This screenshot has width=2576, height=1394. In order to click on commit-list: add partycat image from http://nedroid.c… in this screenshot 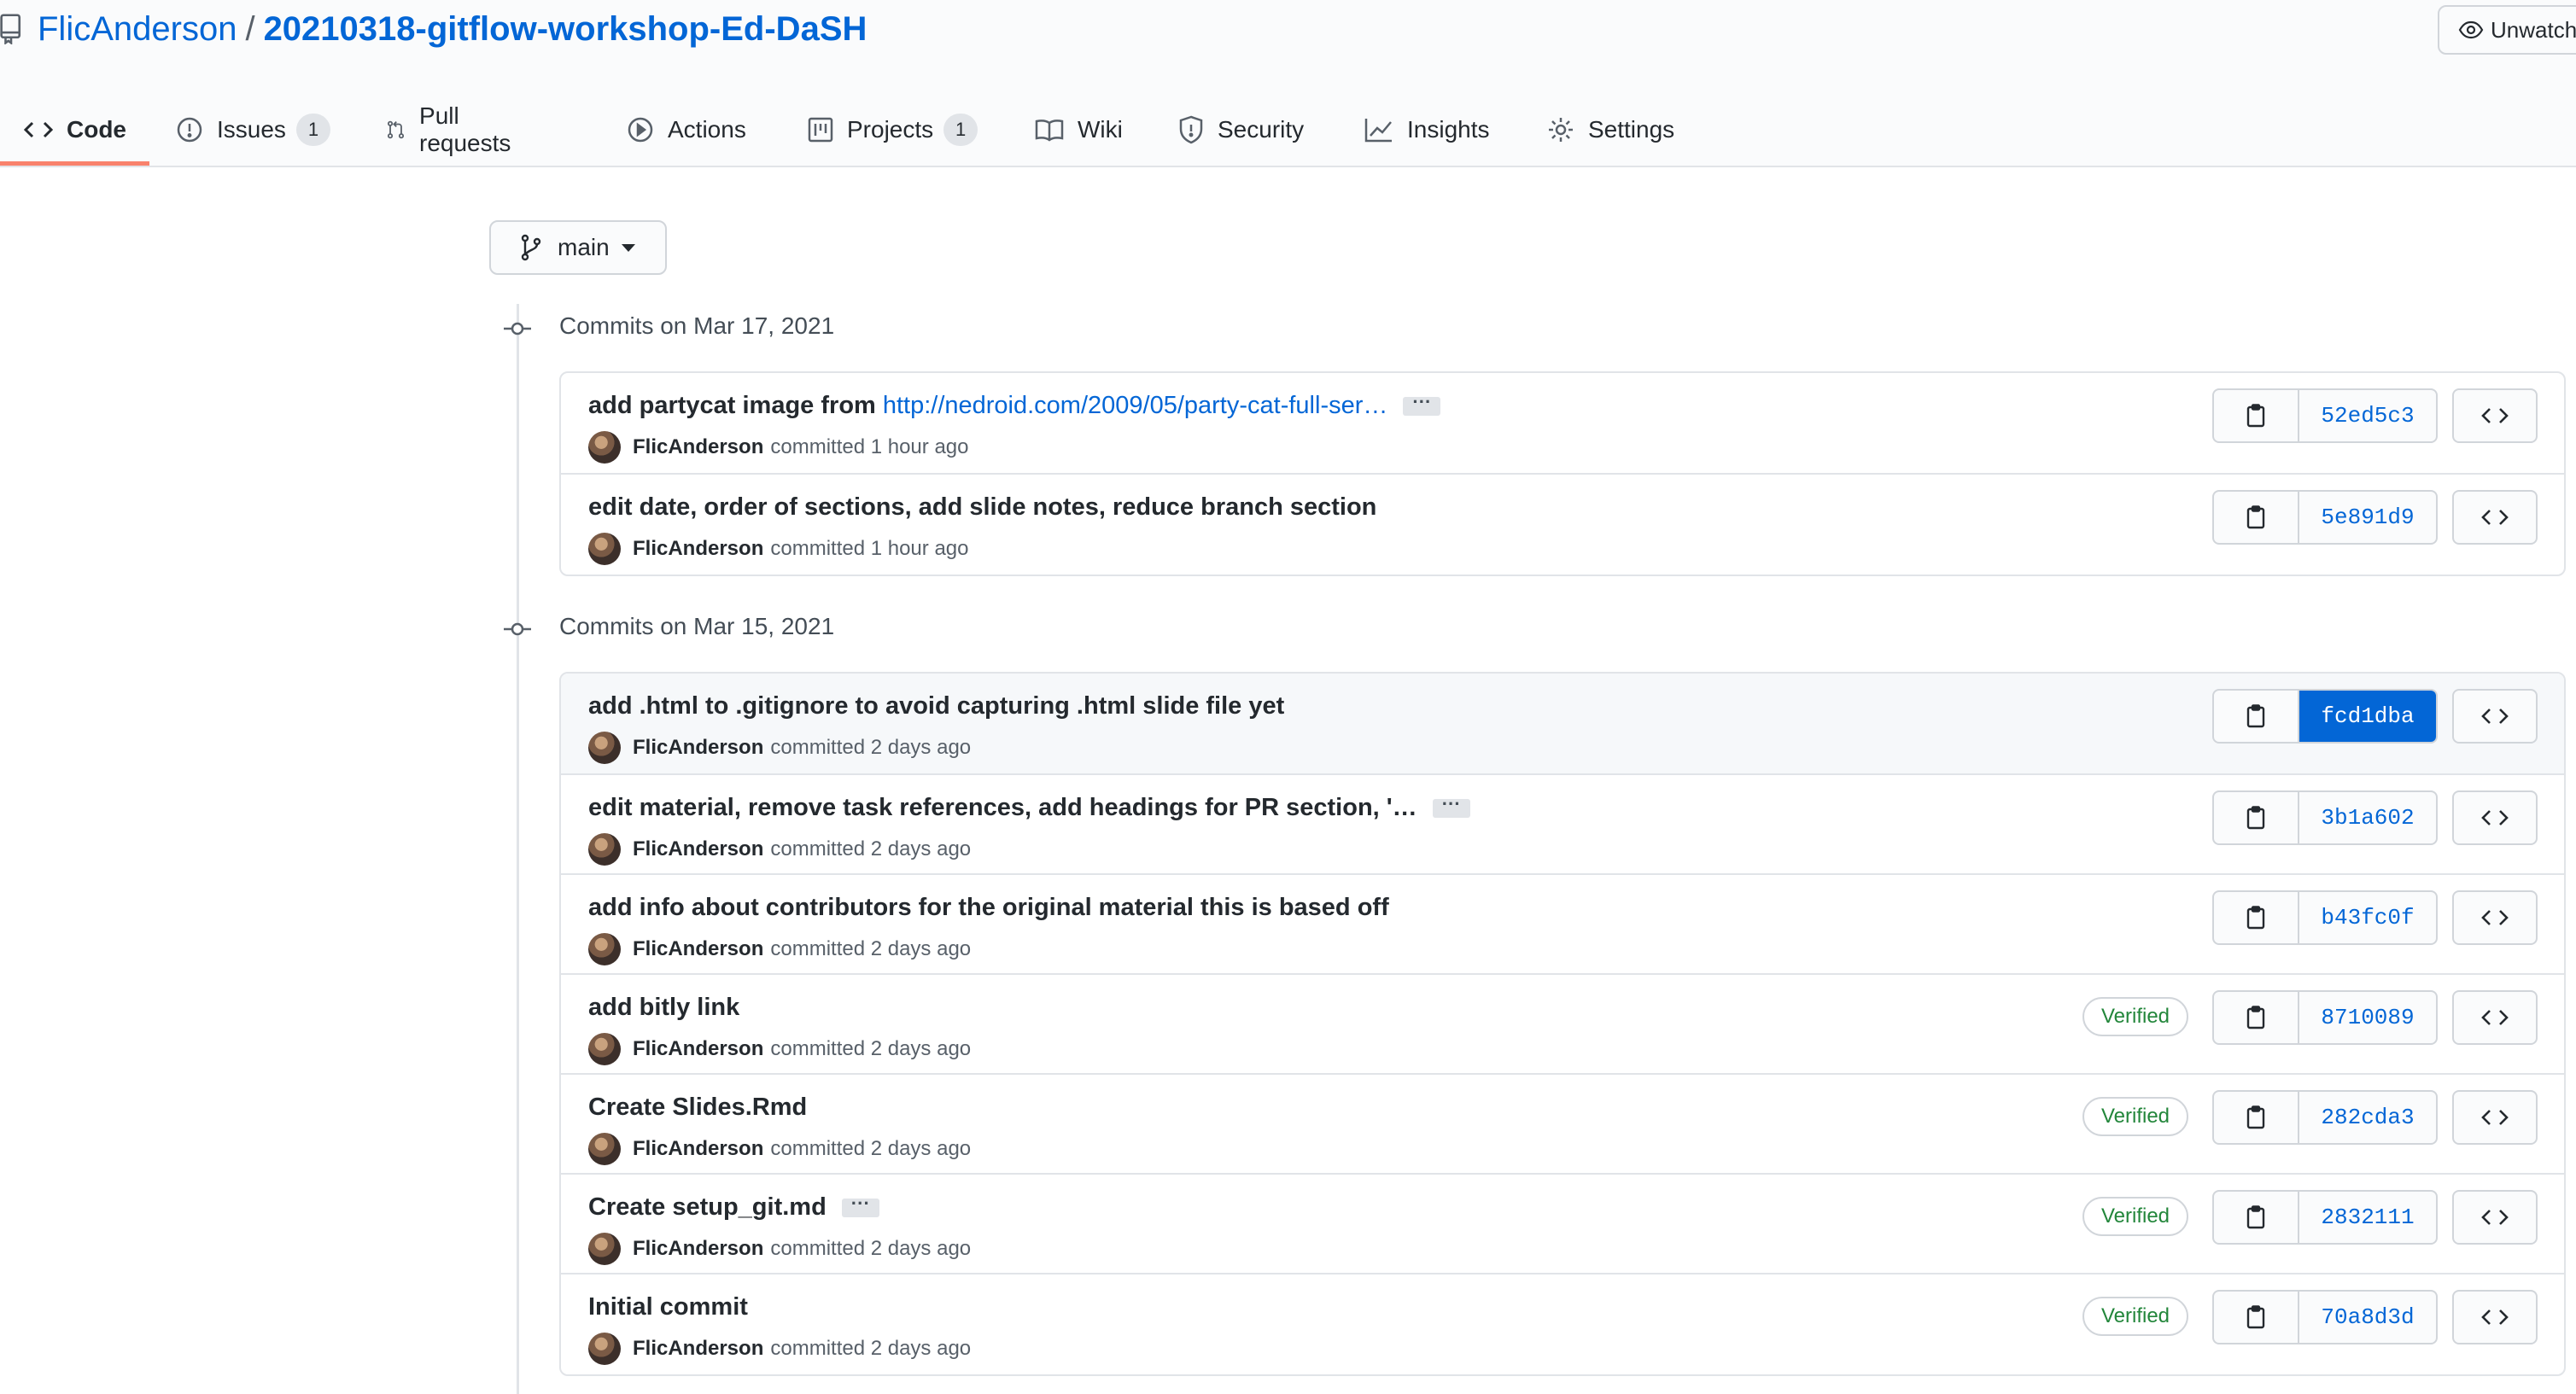, I will do `click(1562, 473)`.